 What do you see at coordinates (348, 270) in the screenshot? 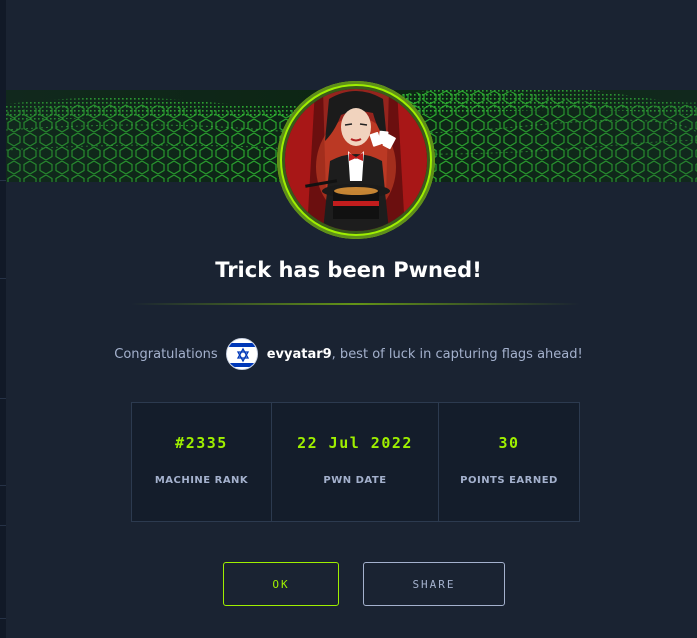
I see `page-title: Trick has been Pwned!` at bounding box center [348, 270].